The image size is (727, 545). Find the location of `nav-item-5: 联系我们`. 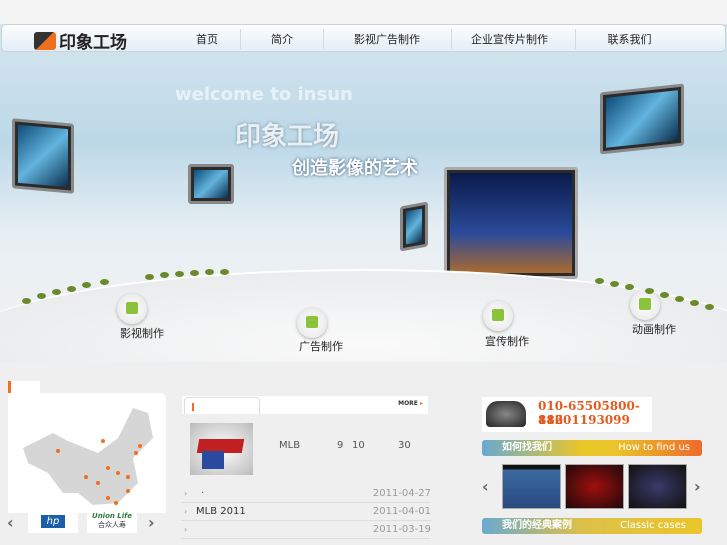

nav-item-5: 联系我们 is located at coordinates (629, 39).